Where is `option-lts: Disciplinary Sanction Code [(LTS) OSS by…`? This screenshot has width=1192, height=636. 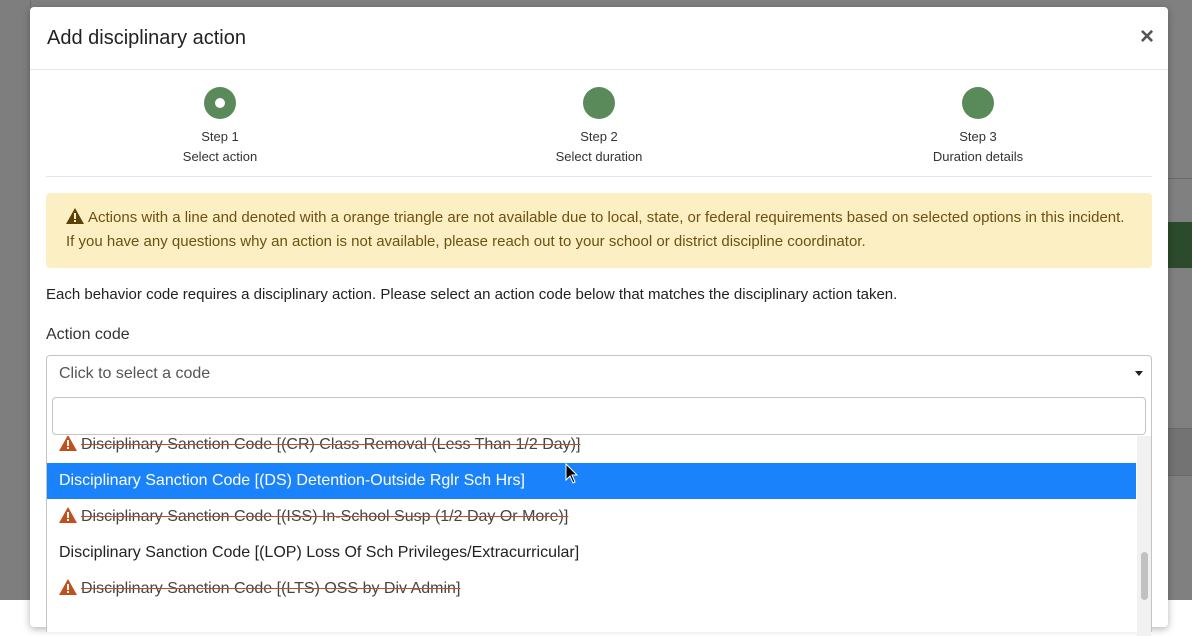 option-lts: Disciplinary Sanction Code [(LTS) OSS by… is located at coordinates (591, 589).